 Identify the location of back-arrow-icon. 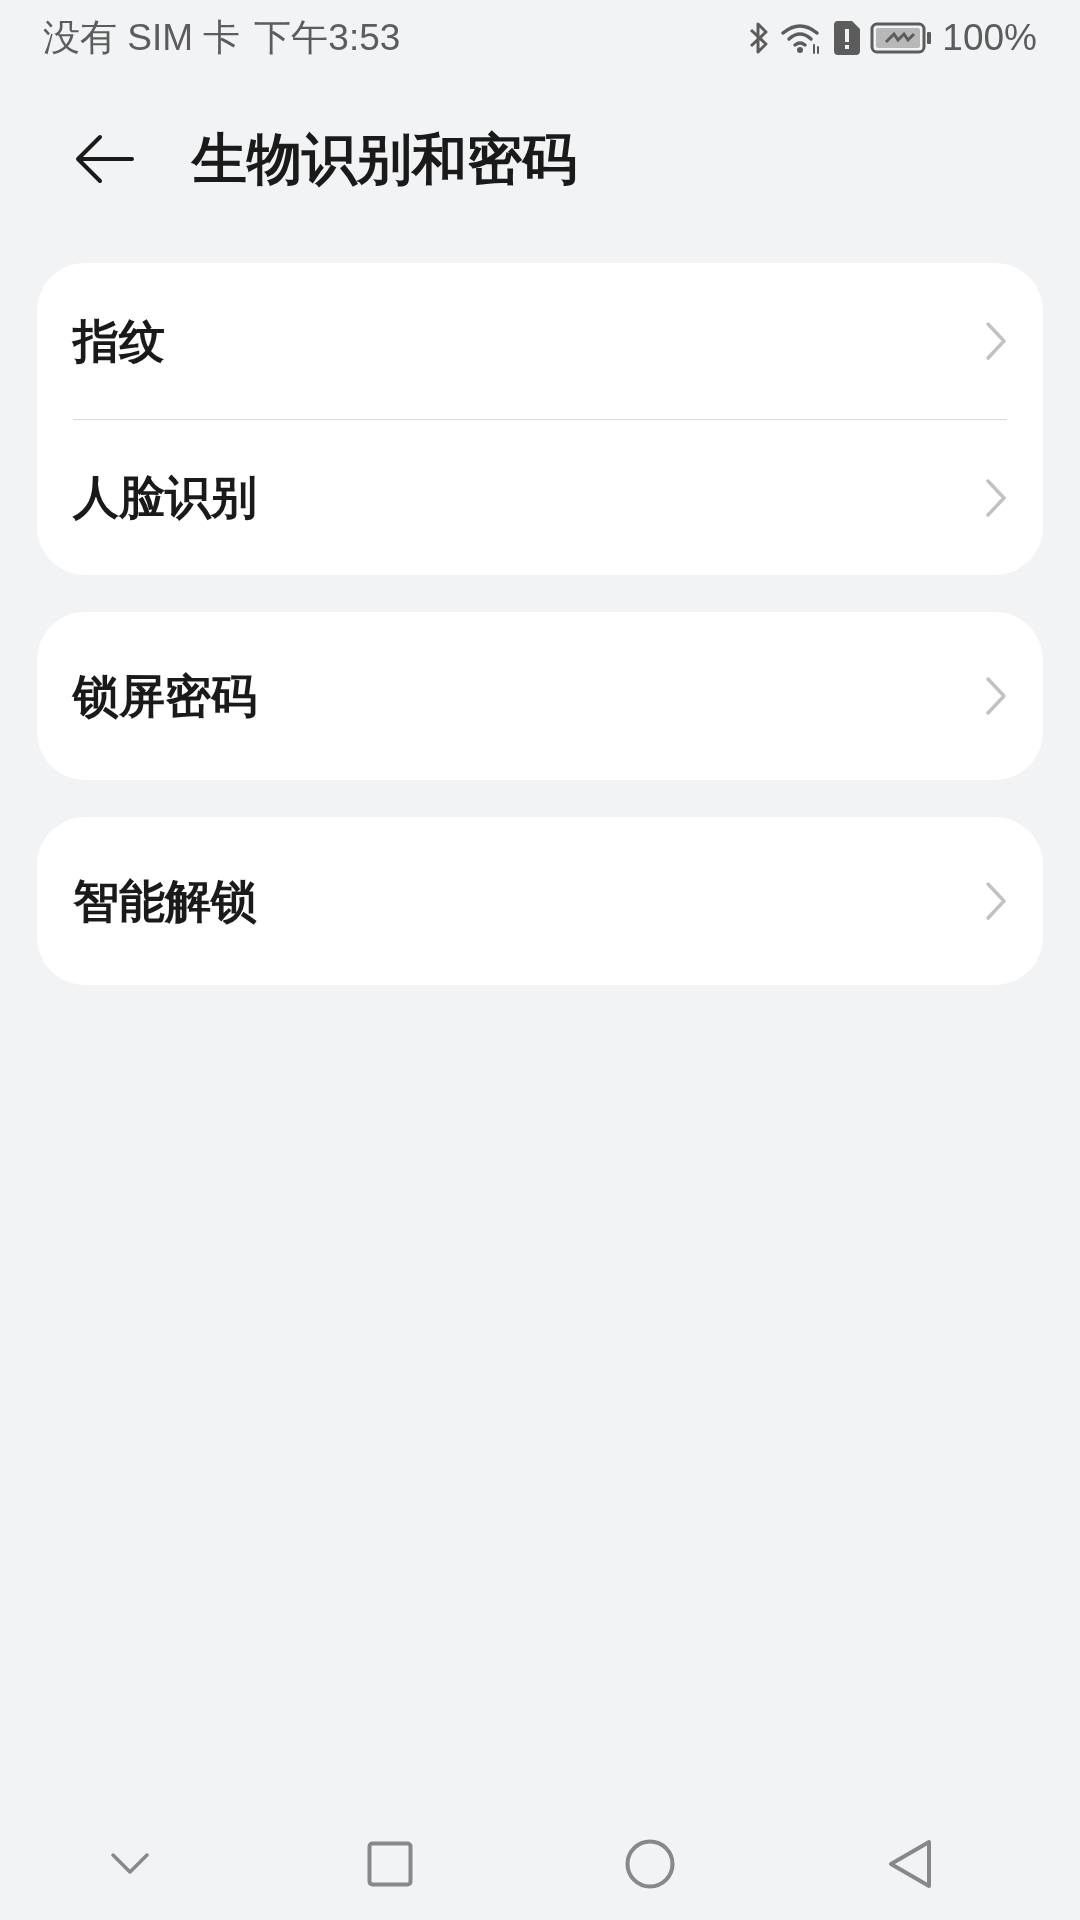
(105, 159).